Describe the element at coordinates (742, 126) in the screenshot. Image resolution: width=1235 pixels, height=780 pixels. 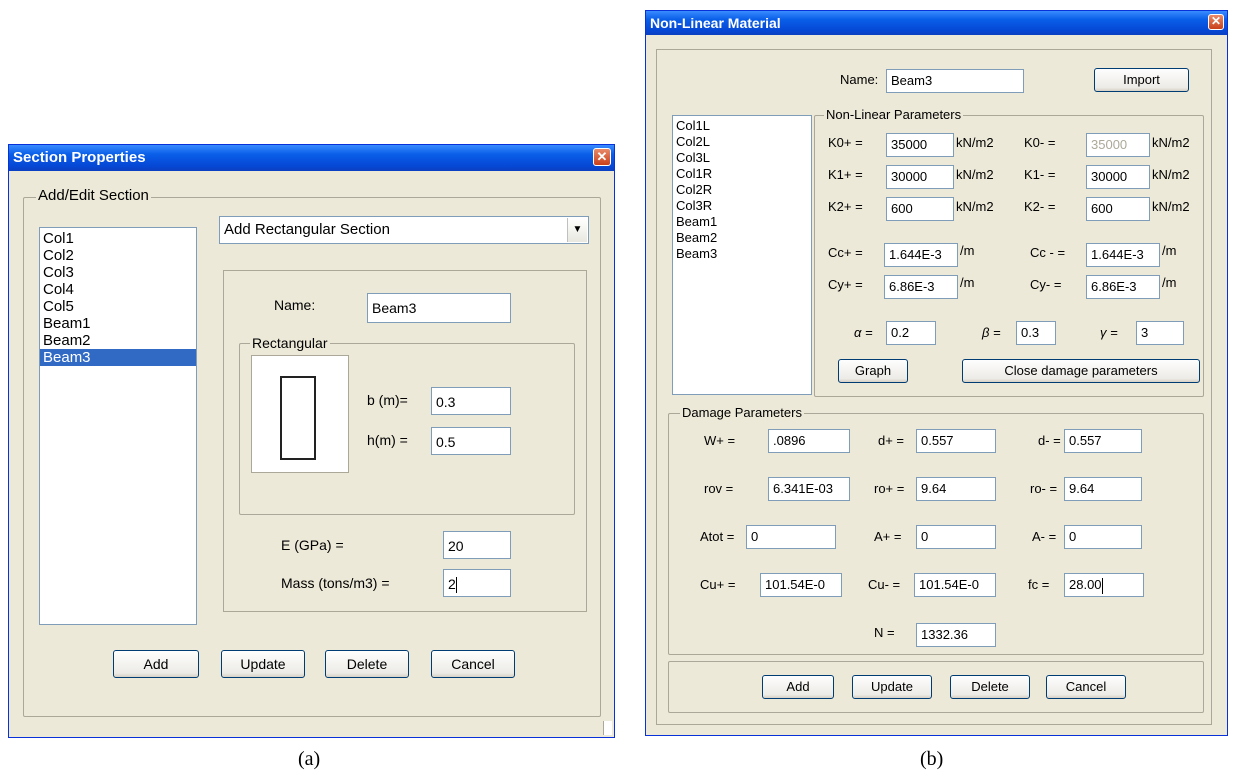
I see `list-item: Col1L` at that location.